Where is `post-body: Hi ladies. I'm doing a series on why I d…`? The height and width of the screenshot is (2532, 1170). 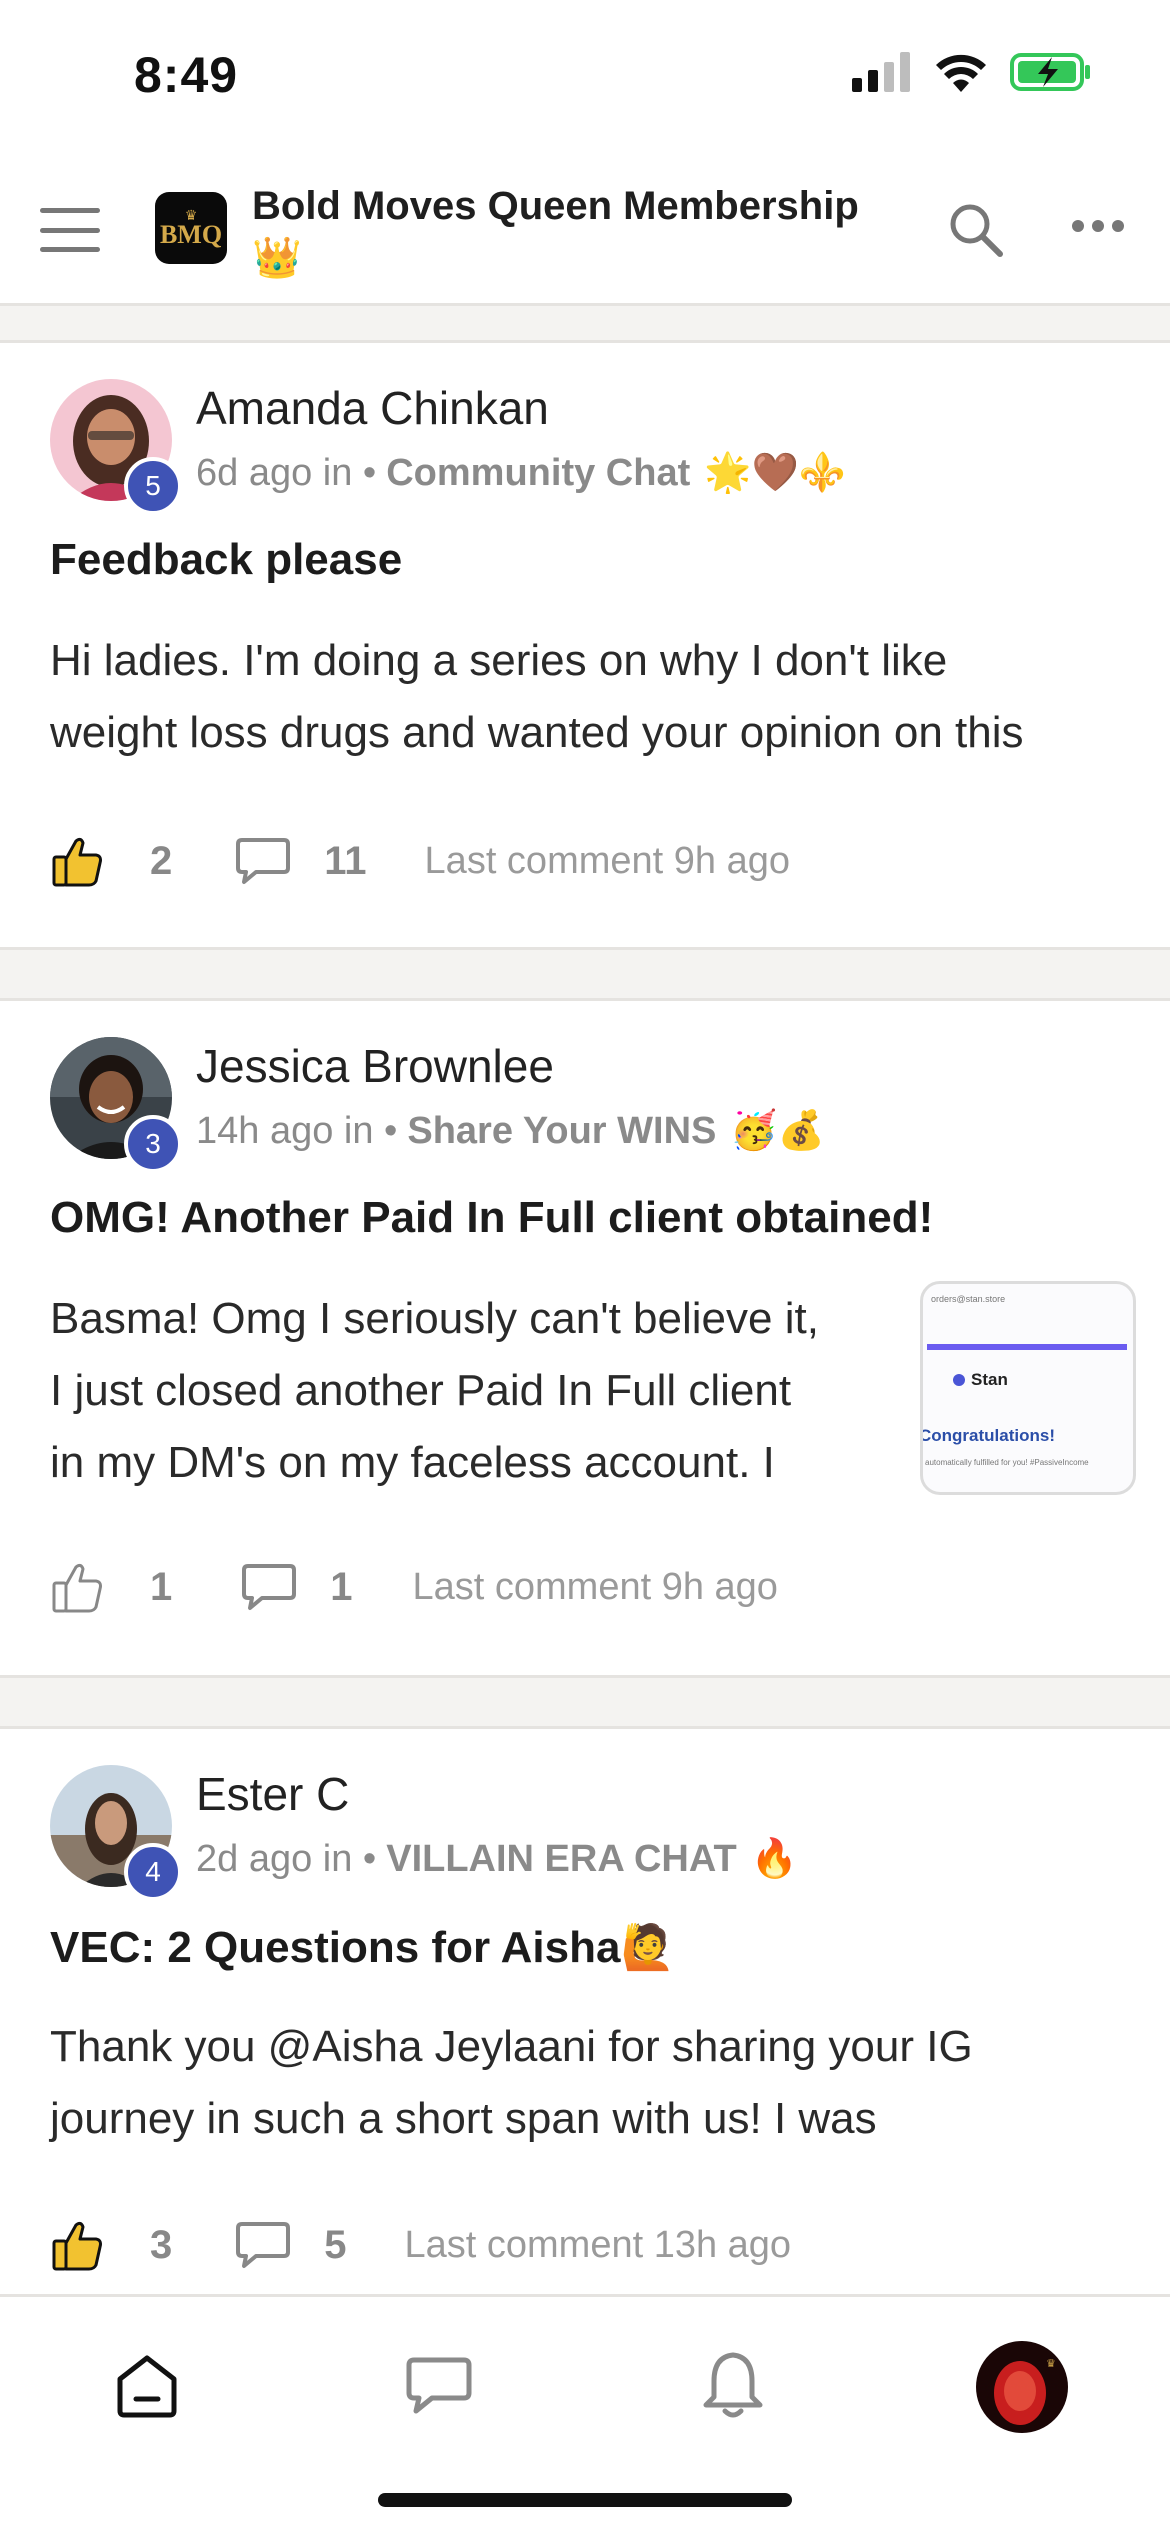
post-body: Hi ladies. I'm doing a series on why I d… is located at coordinates (537, 697).